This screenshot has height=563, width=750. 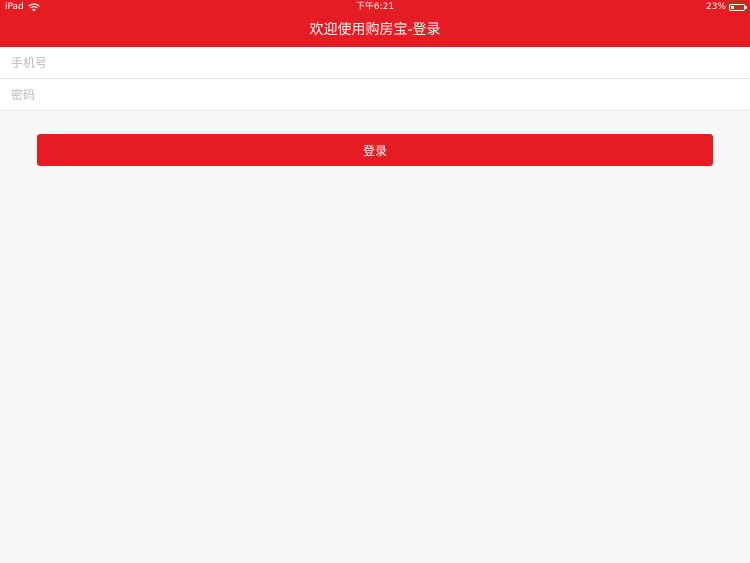 I want to click on status-time: 下午6:21, so click(x=375, y=7).